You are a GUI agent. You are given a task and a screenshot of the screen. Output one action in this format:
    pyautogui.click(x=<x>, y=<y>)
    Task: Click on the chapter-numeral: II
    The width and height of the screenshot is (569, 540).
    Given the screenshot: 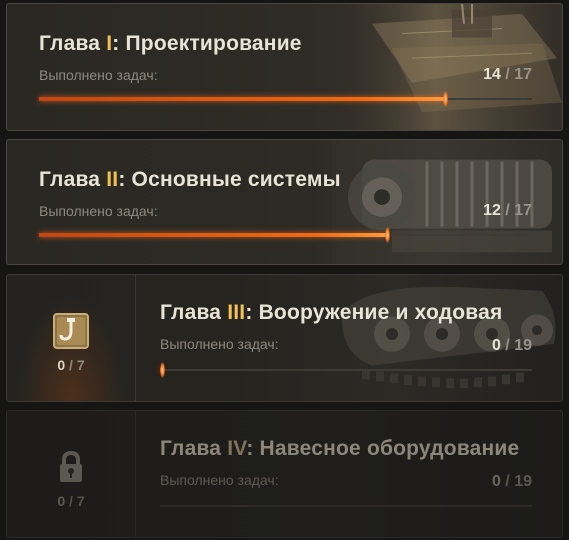 What is the action you would take?
    pyautogui.click(x=112, y=179)
    